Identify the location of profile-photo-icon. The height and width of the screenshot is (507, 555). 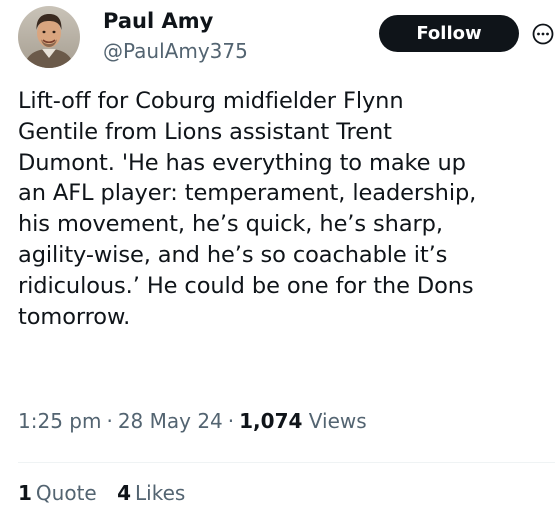
(49, 37).